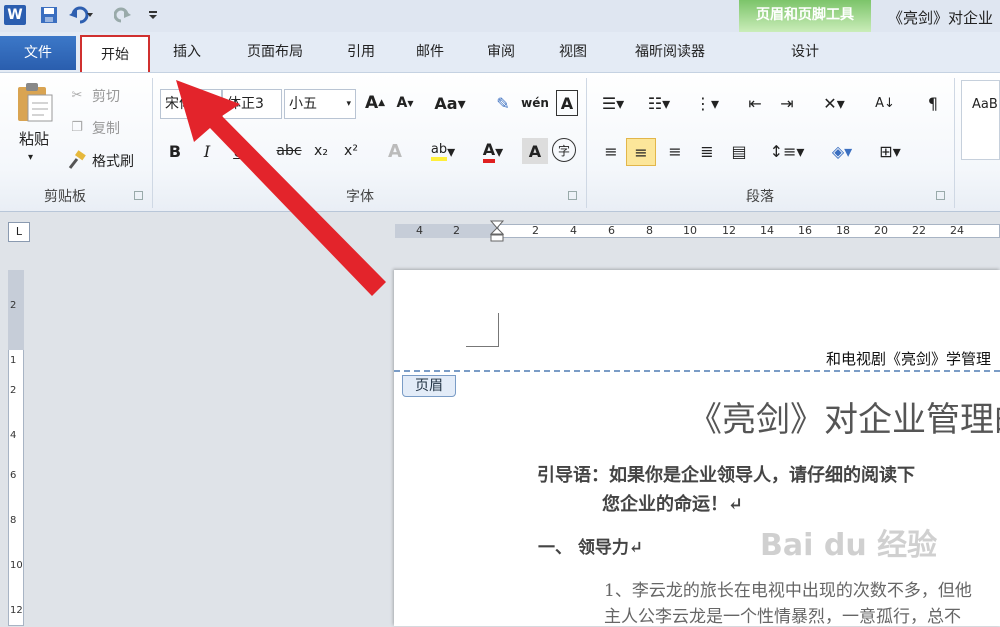  I want to click on redo-icon, so click(123, 15).